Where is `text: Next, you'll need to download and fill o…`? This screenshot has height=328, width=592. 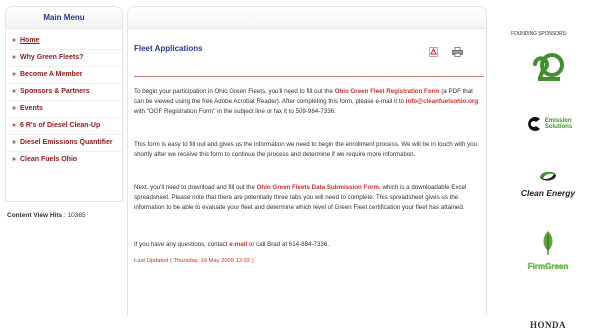 text: Next, you'll need to download and fill o… is located at coordinates (195, 187).